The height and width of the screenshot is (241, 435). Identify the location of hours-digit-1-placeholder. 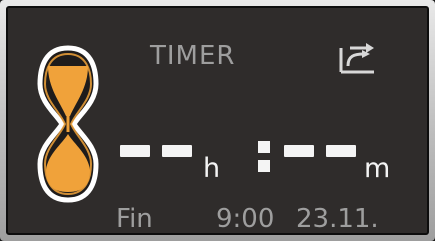
(135, 151).